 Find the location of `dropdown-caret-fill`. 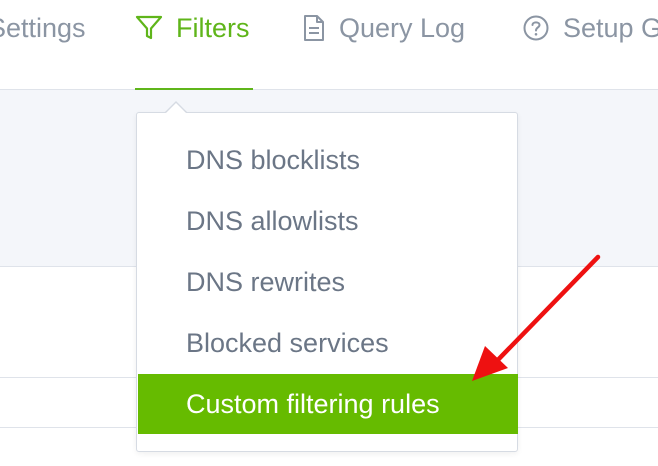

dropdown-caret-fill is located at coordinates (176, 108).